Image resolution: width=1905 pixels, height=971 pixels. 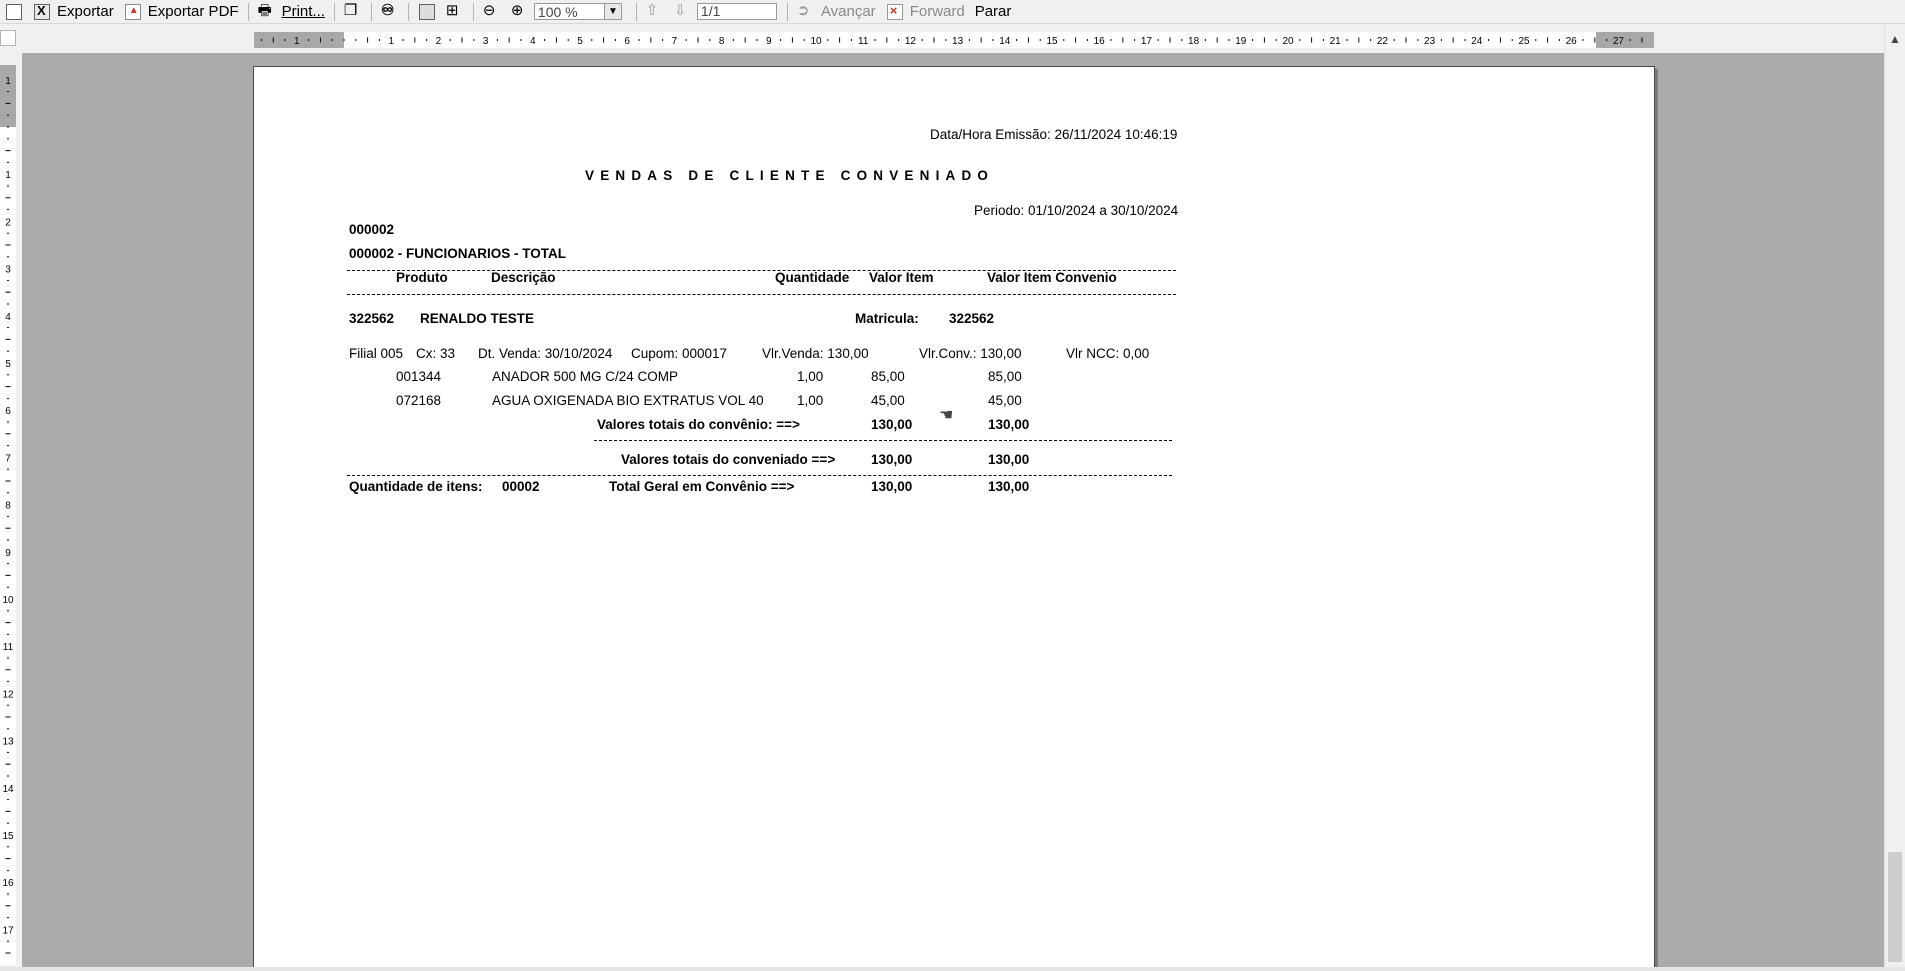 I want to click on zoom-in-button: ⊕, so click(x=520, y=12).